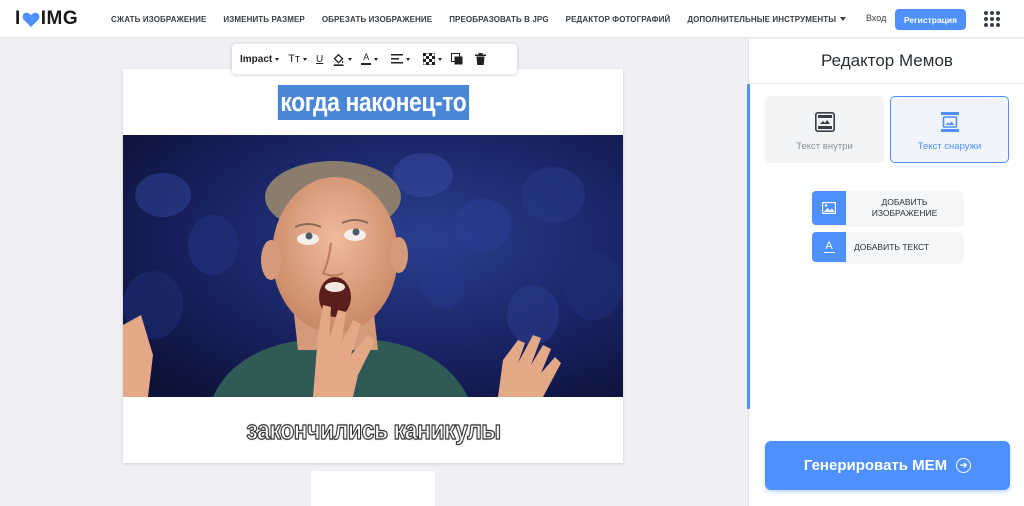  Describe the element at coordinates (824, 122) in the screenshot. I see `text-inside-icon` at that location.